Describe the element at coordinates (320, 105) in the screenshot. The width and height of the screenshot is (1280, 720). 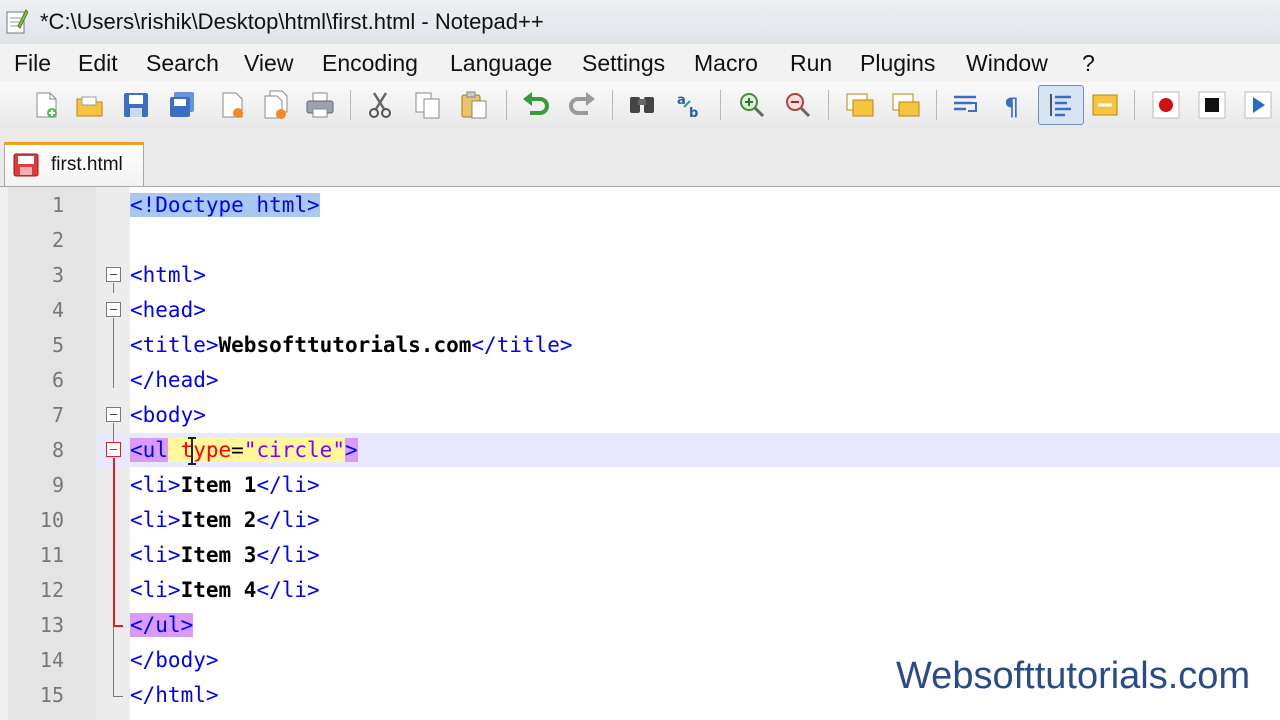
I see `print-icon` at that location.